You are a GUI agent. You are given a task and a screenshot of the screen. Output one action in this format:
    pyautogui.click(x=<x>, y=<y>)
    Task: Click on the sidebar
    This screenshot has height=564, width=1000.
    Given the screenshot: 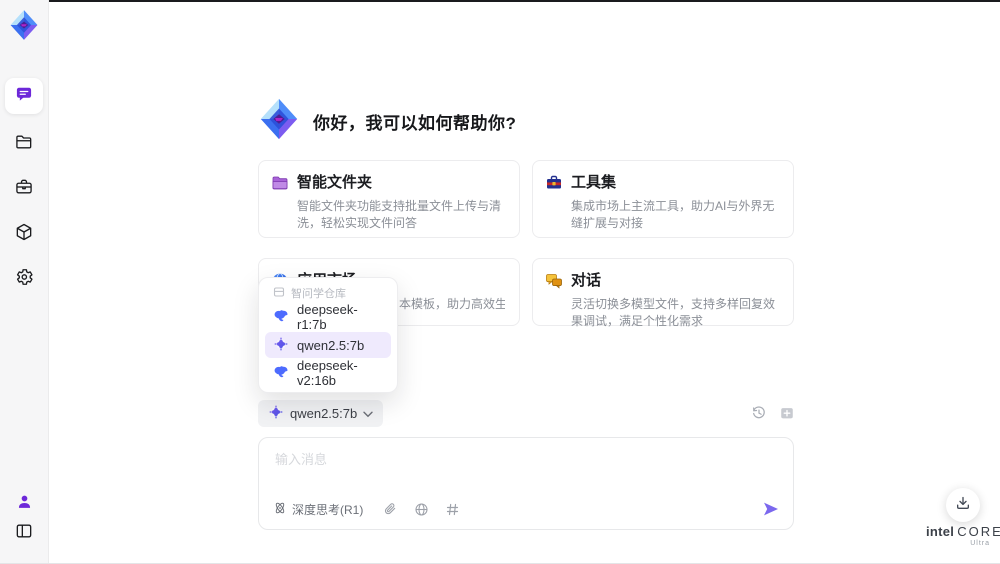 What is the action you would take?
    pyautogui.click(x=24, y=281)
    